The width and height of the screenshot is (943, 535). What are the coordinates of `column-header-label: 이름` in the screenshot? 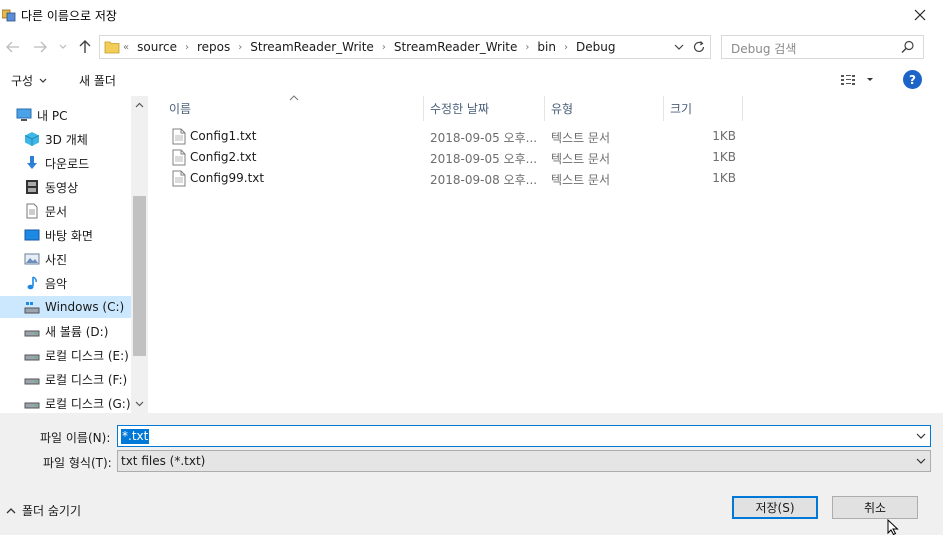 It's located at (180, 109).